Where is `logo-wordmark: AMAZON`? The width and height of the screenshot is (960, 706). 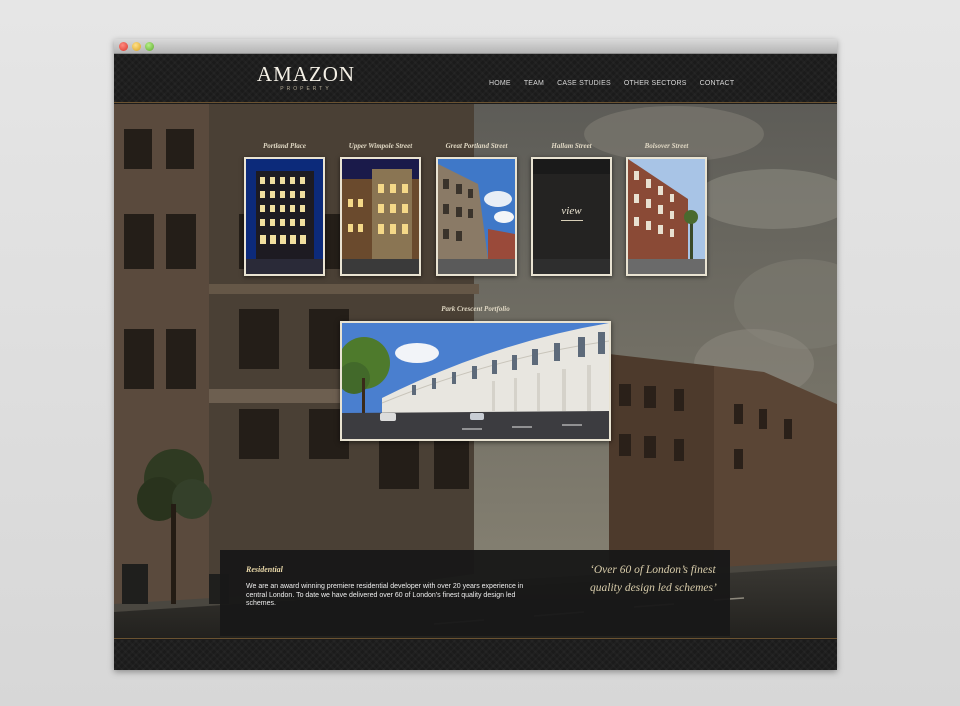
logo-wordmark: AMAZON is located at coordinates (306, 74).